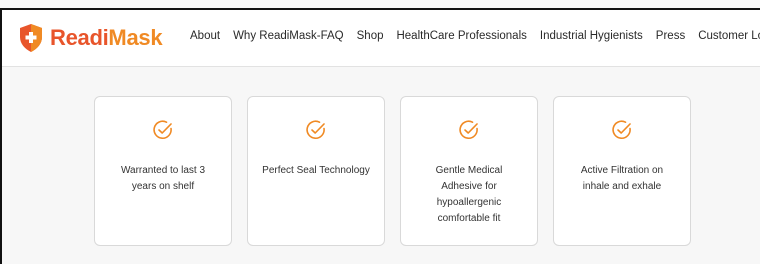 This screenshot has width=760, height=264. What do you see at coordinates (31, 38) in the screenshot?
I see `shield-plus-icon` at bounding box center [31, 38].